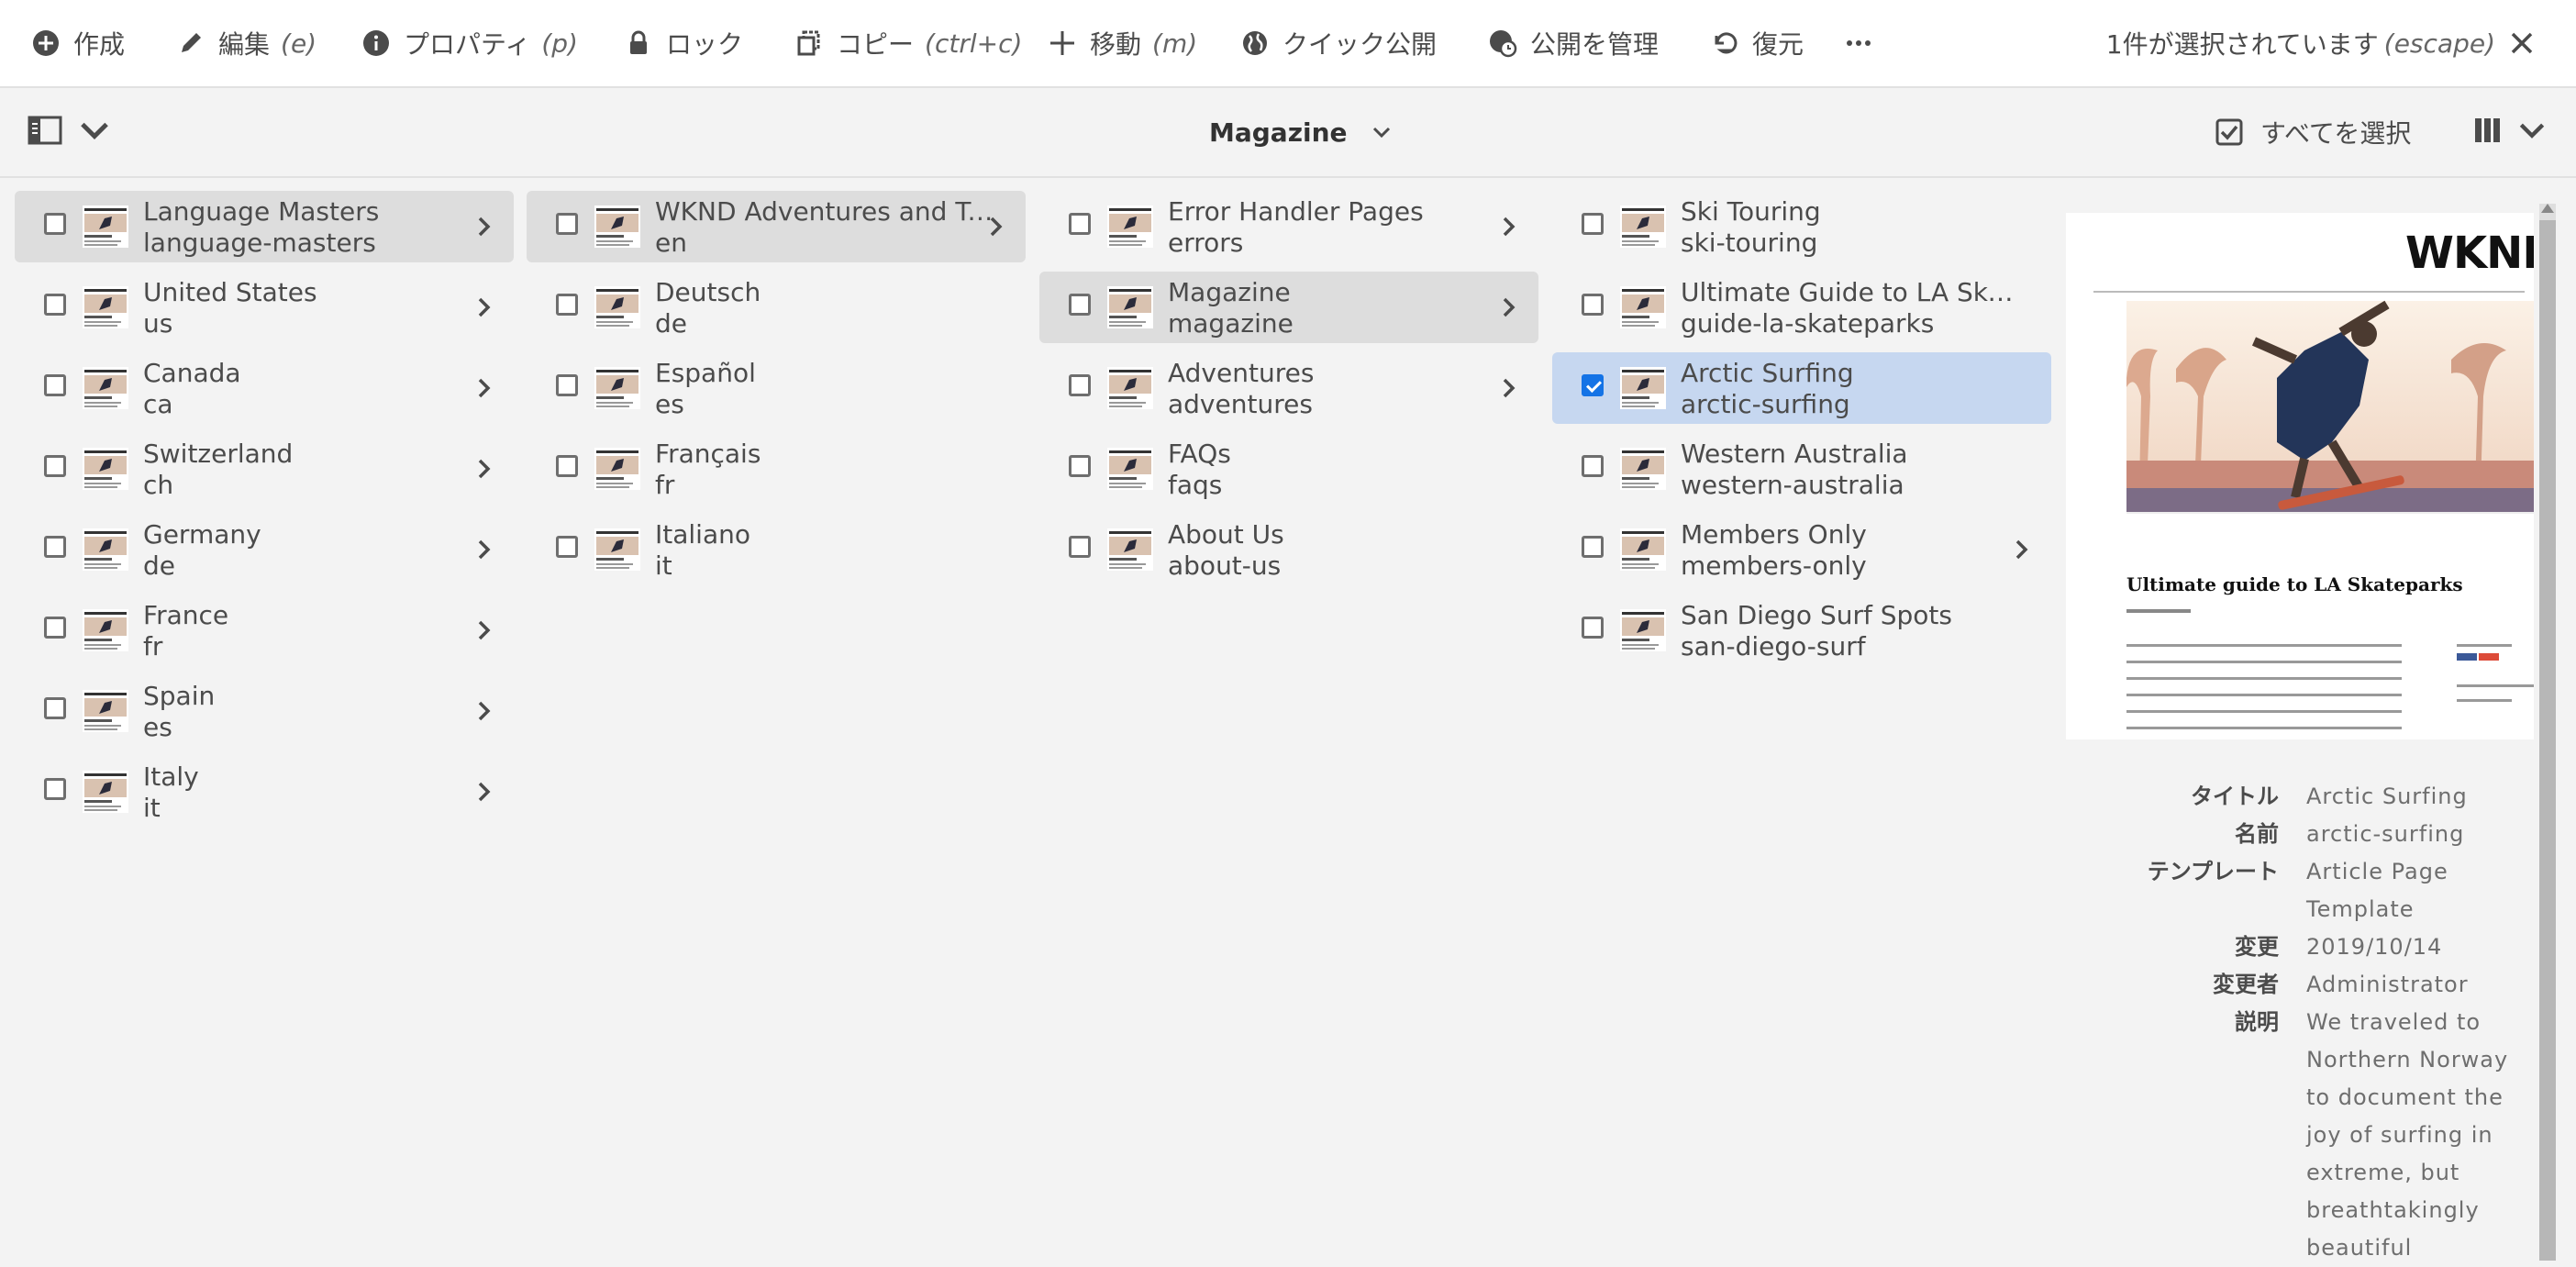 The width and height of the screenshot is (2576, 1267). Describe the element at coordinates (1288, 227) in the screenshot. I see `column-item: Error Handler Pages errors` at that location.